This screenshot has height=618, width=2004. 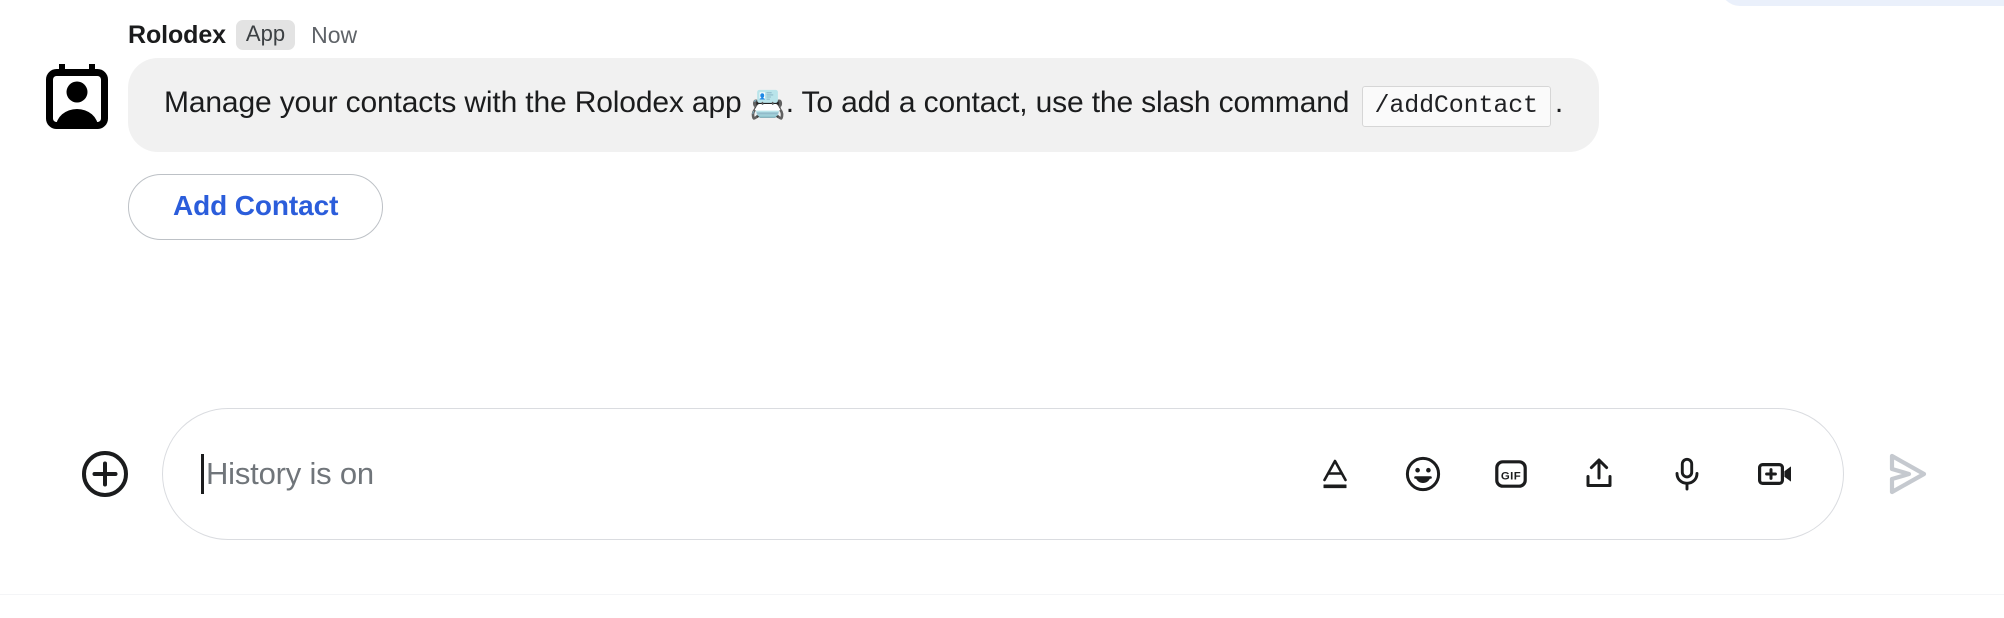 What do you see at coordinates (1014, 35) in the screenshot?
I see `message-header: Rolodex App Now` at bounding box center [1014, 35].